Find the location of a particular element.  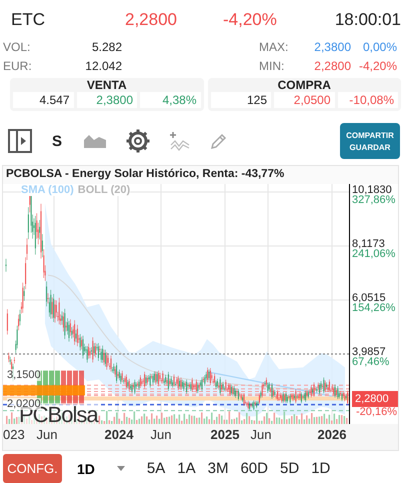

axis-price-label: 8,1173 is located at coordinates (368, 243).